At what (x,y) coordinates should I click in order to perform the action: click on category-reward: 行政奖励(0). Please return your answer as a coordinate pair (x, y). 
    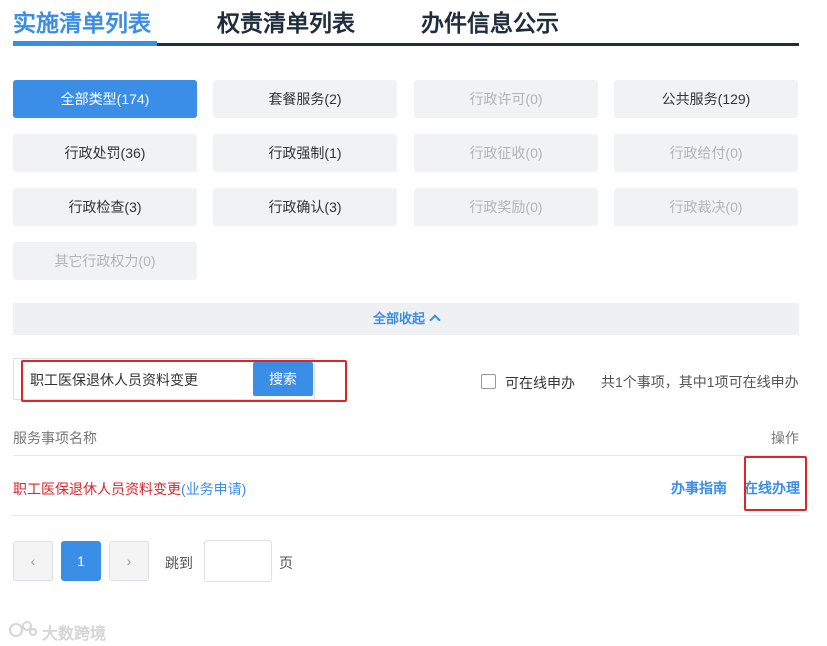
    Looking at the image, I should click on (506, 207).